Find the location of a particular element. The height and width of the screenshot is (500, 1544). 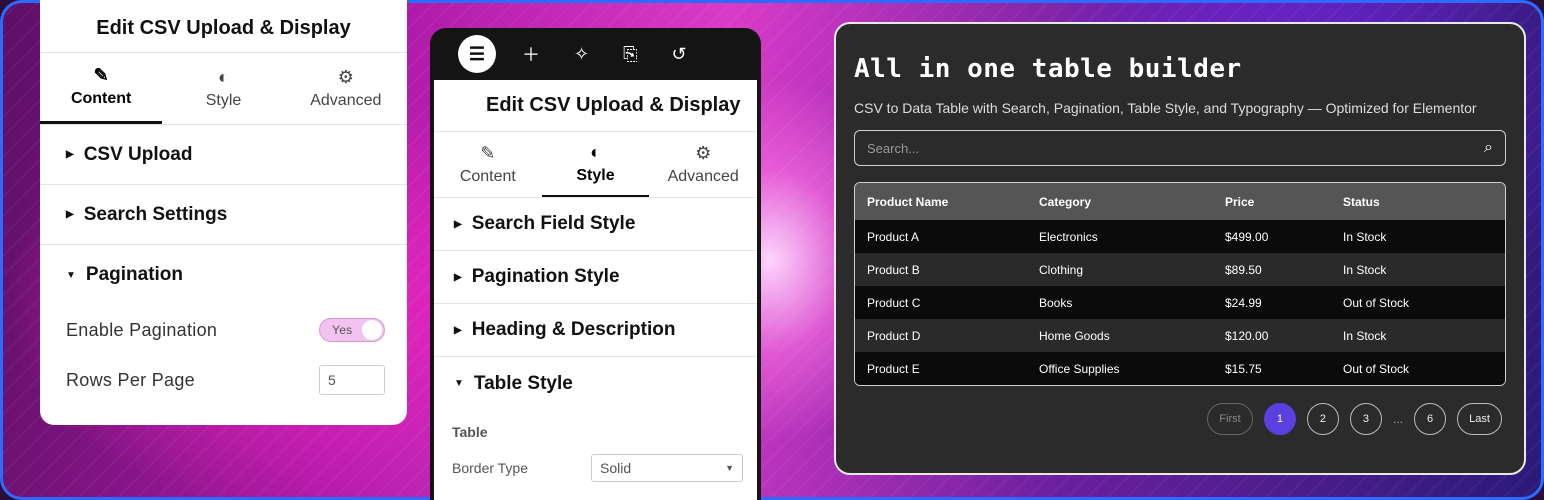

table-cell: Books is located at coordinates (1056, 302).